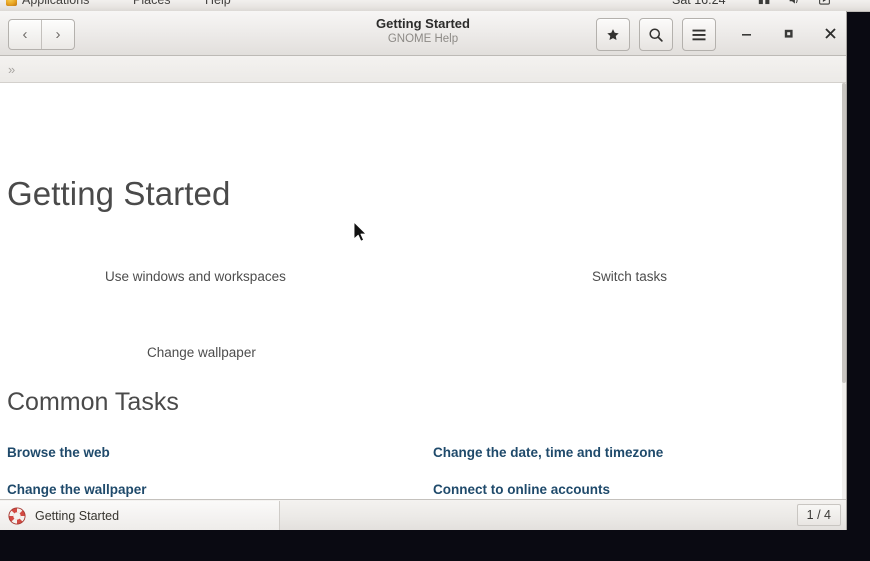 Image resolution: width=870 pixels, height=561 pixels. I want to click on power-icon, so click(824, 3).